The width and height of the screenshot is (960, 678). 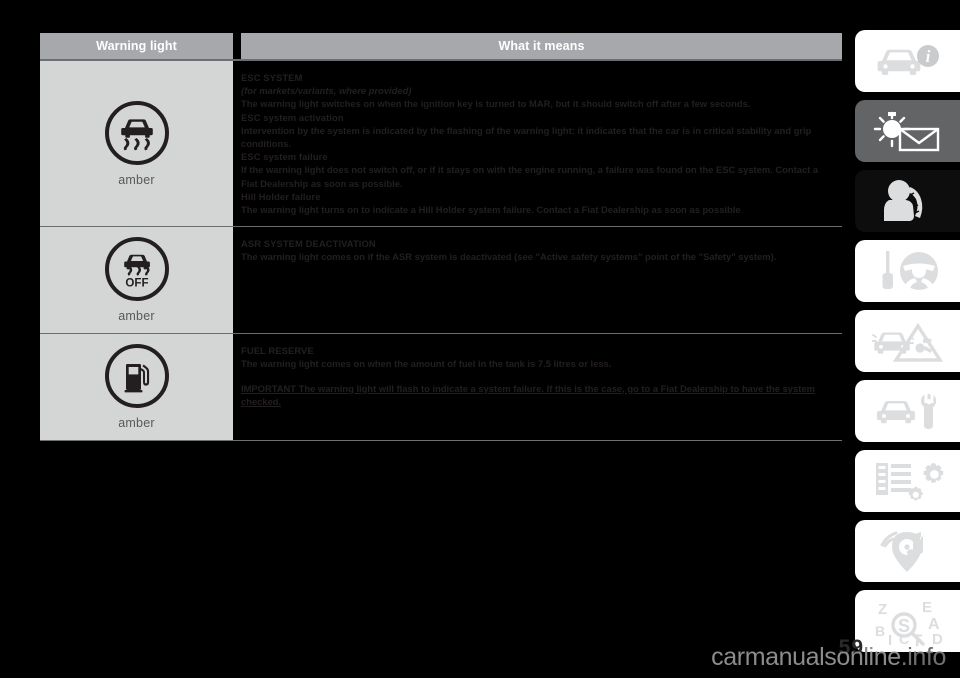 I want to click on asr-off-warning-light: OFF, so click(x=136, y=269).